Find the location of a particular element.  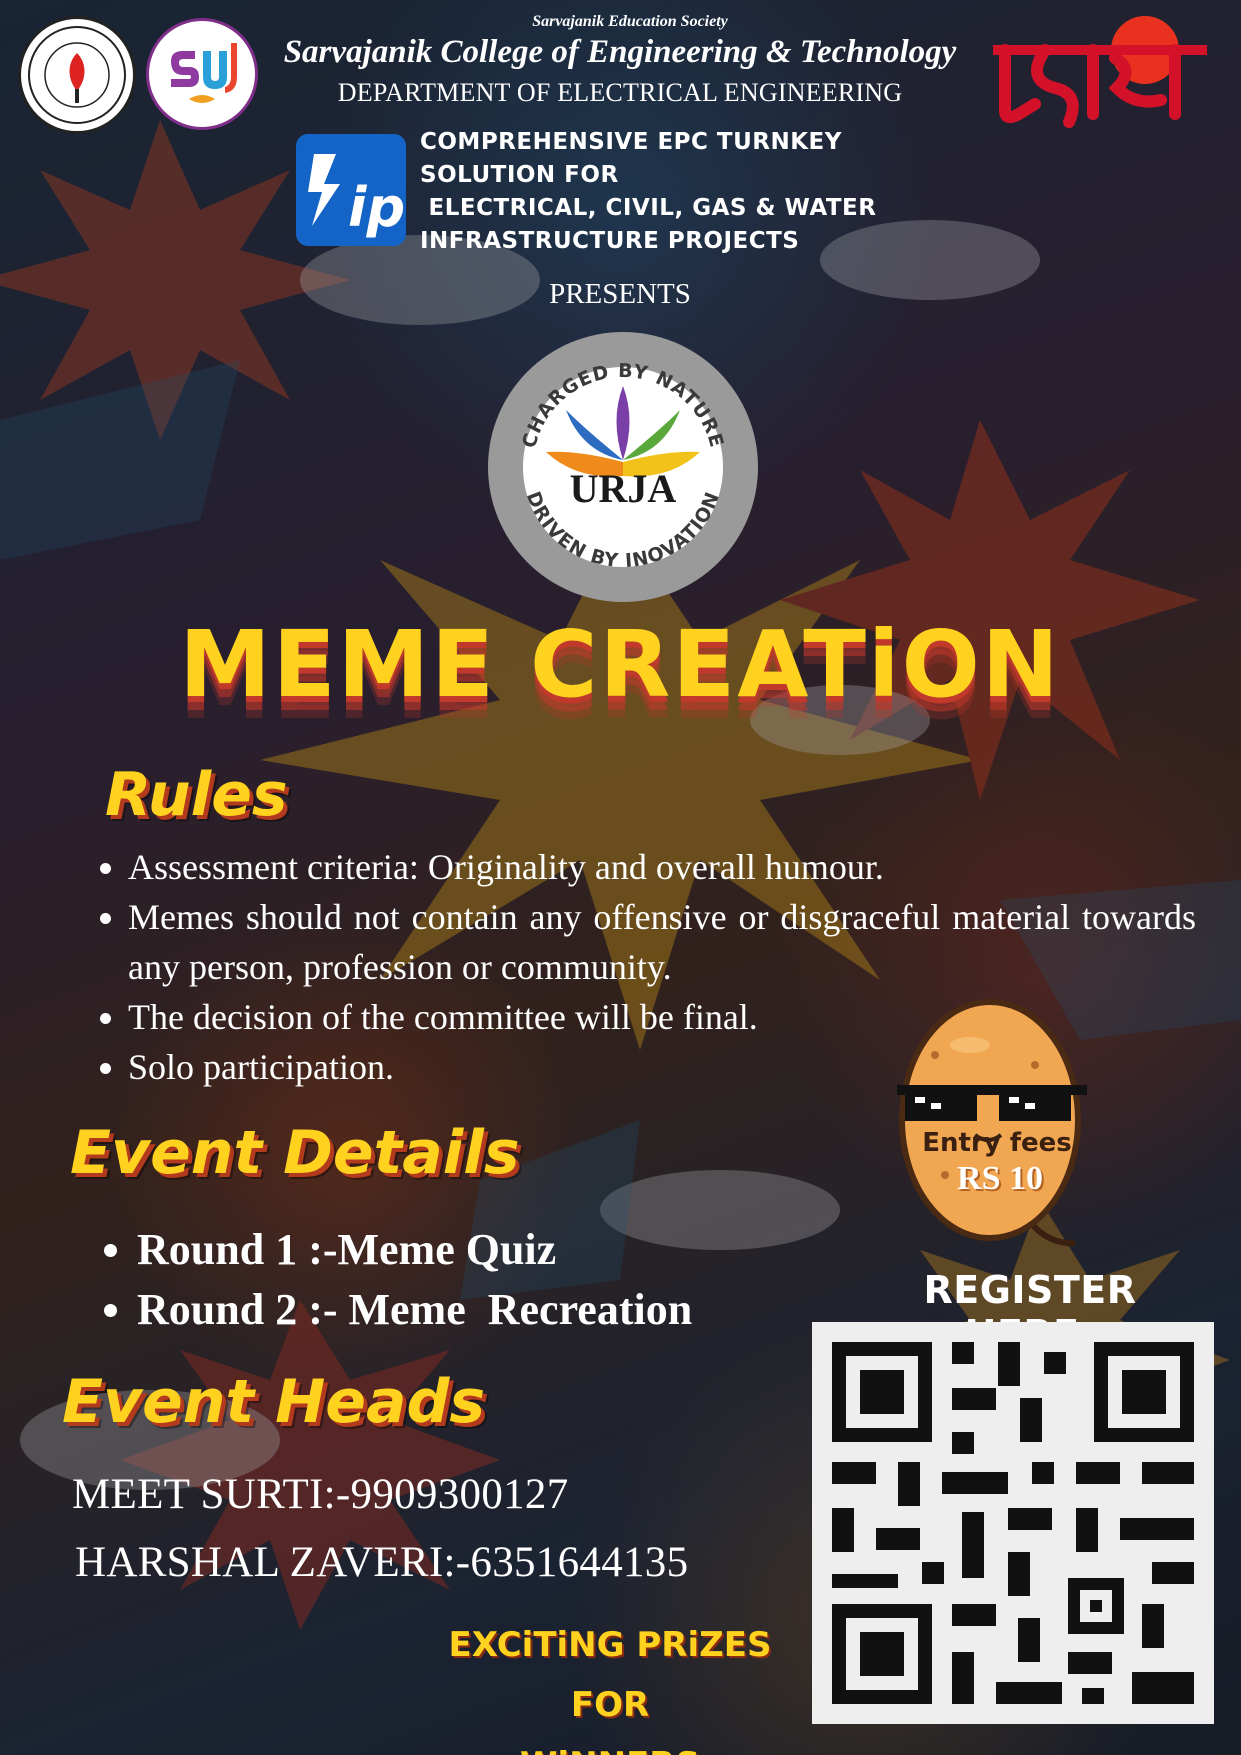

sponsor-line: SOLUTION FOR is located at coordinates (519, 175).